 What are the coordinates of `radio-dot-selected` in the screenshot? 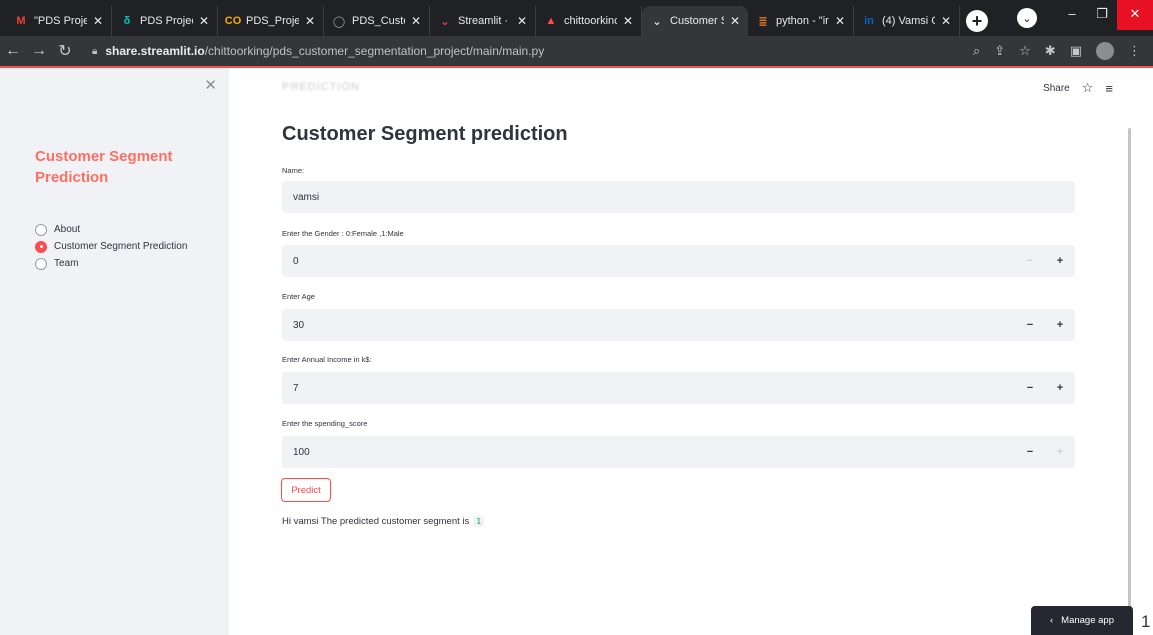 It's located at (41, 246).